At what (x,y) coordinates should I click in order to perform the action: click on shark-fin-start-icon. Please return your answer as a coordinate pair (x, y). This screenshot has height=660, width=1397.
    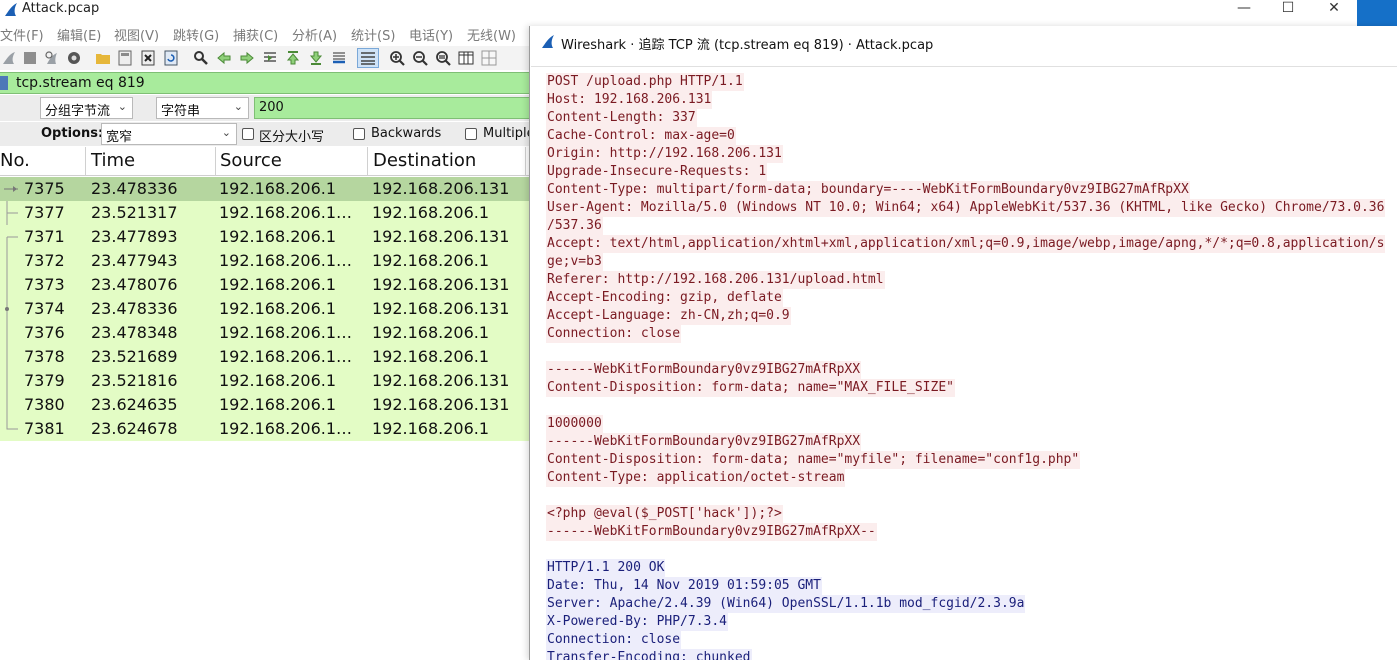
    Looking at the image, I should click on (10, 58).